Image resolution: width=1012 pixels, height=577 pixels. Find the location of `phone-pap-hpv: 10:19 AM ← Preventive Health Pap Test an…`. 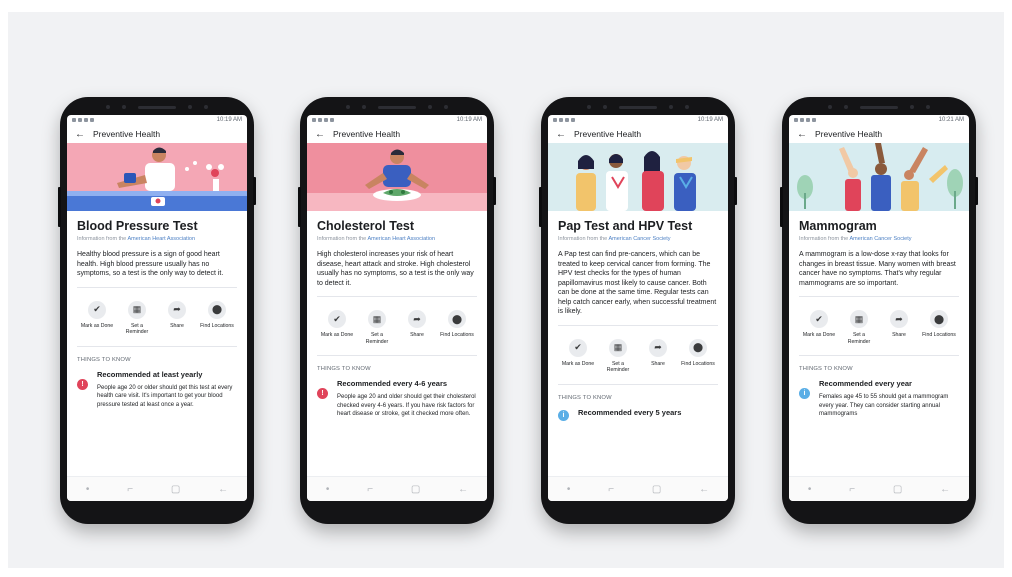

phone-pap-hpv: 10:19 AM ← Preventive Health Pap Test an… is located at coordinates (638, 310).